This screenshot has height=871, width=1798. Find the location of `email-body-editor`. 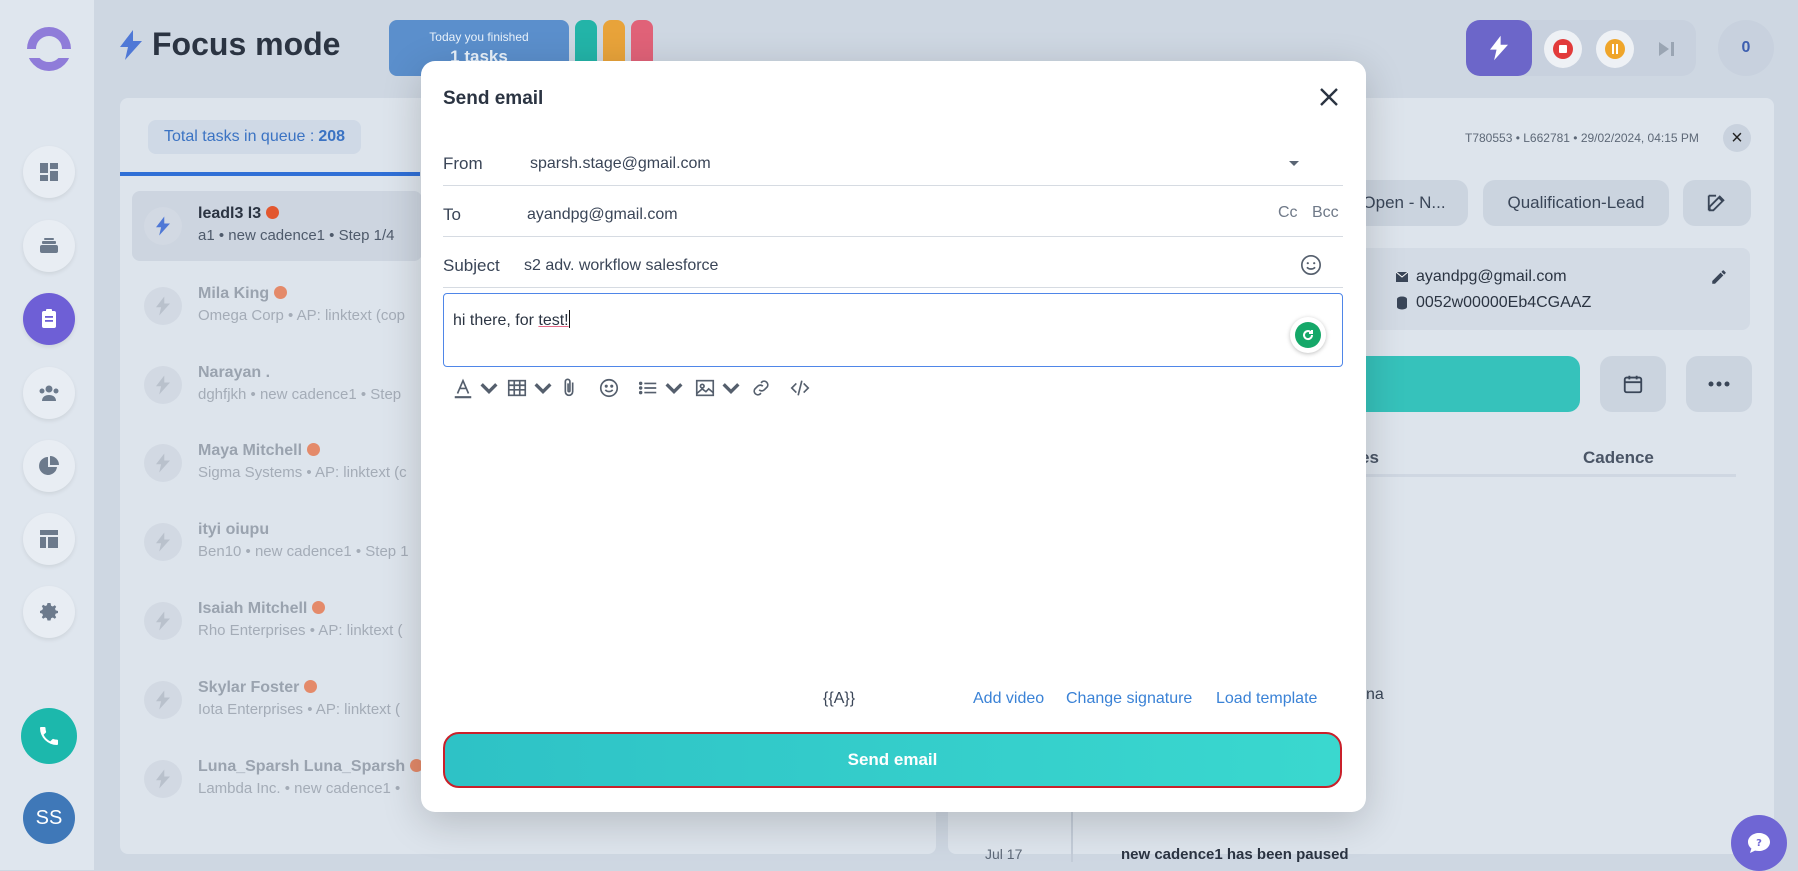

email-body-editor is located at coordinates (893, 330).